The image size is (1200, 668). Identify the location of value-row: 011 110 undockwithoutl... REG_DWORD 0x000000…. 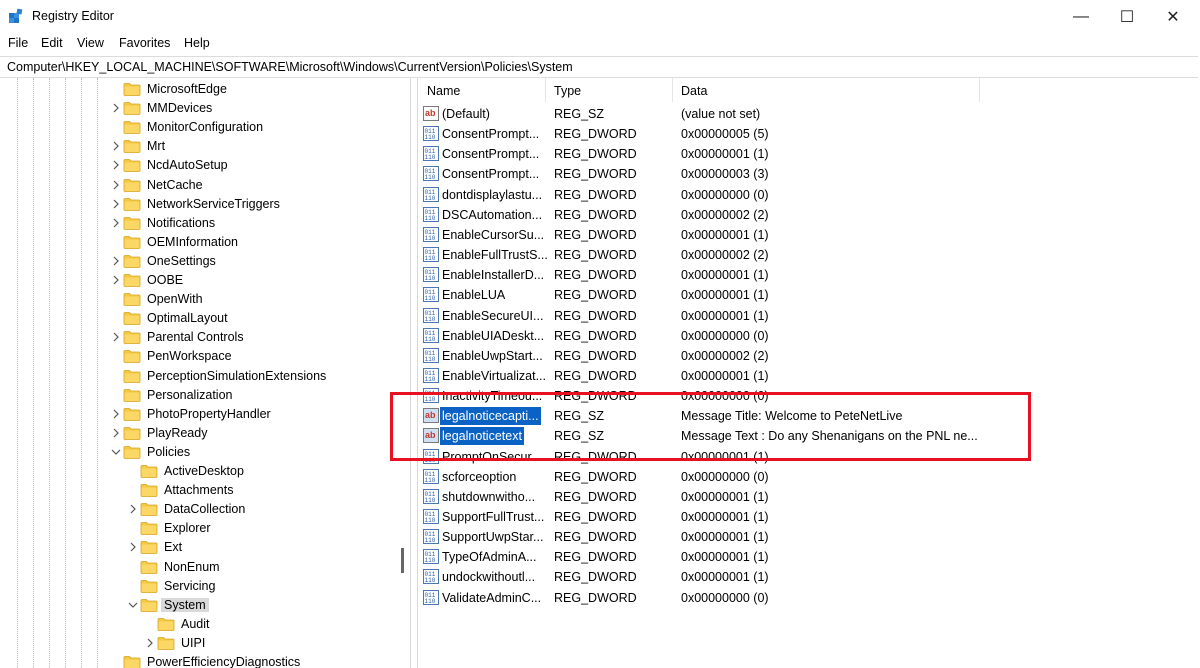
(809, 577).